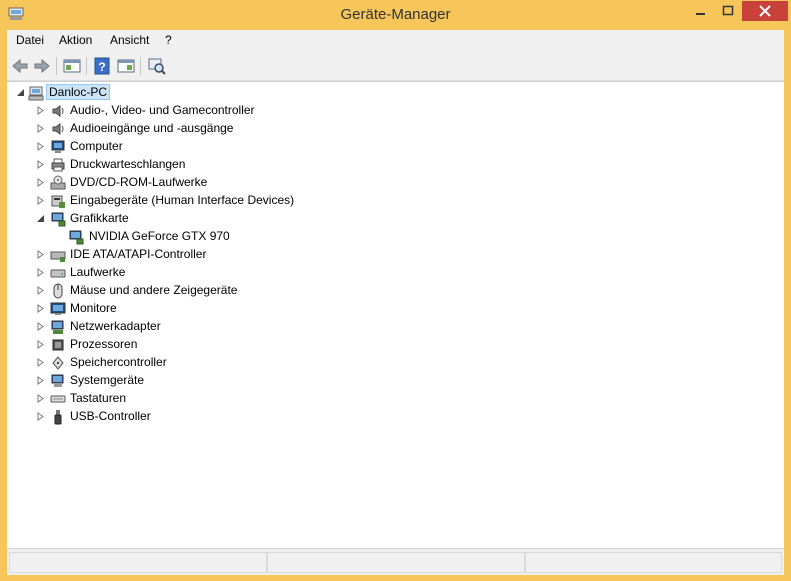  Describe the element at coordinates (395, 255) in the screenshot. I see `tree-category-row: IDE ATA/ATAPI-Controller` at that location.